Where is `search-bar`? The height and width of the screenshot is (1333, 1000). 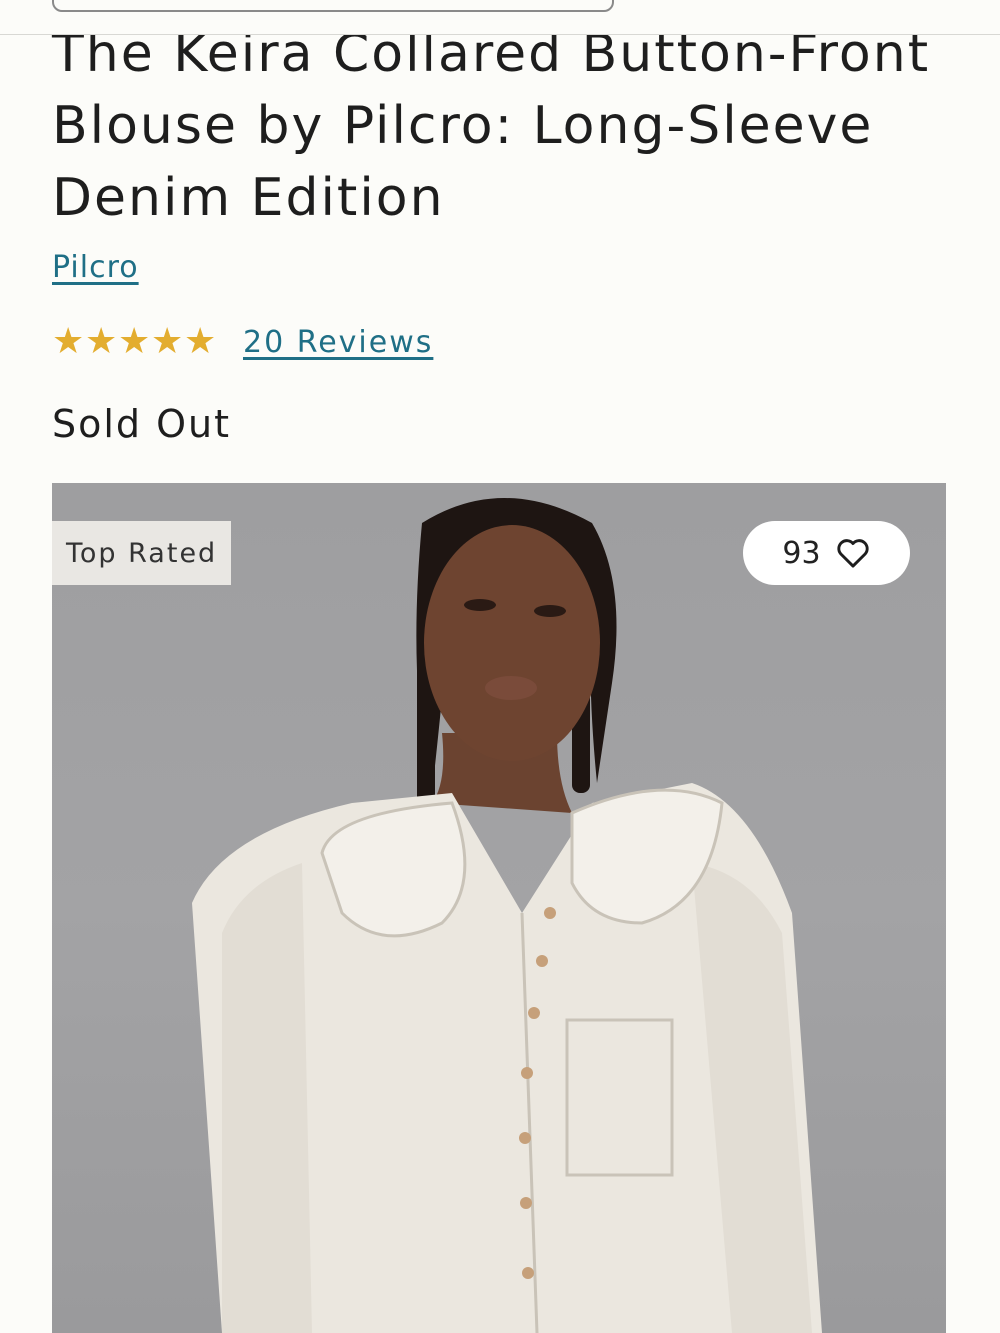 search-bar is located at coordinates (333, 6).